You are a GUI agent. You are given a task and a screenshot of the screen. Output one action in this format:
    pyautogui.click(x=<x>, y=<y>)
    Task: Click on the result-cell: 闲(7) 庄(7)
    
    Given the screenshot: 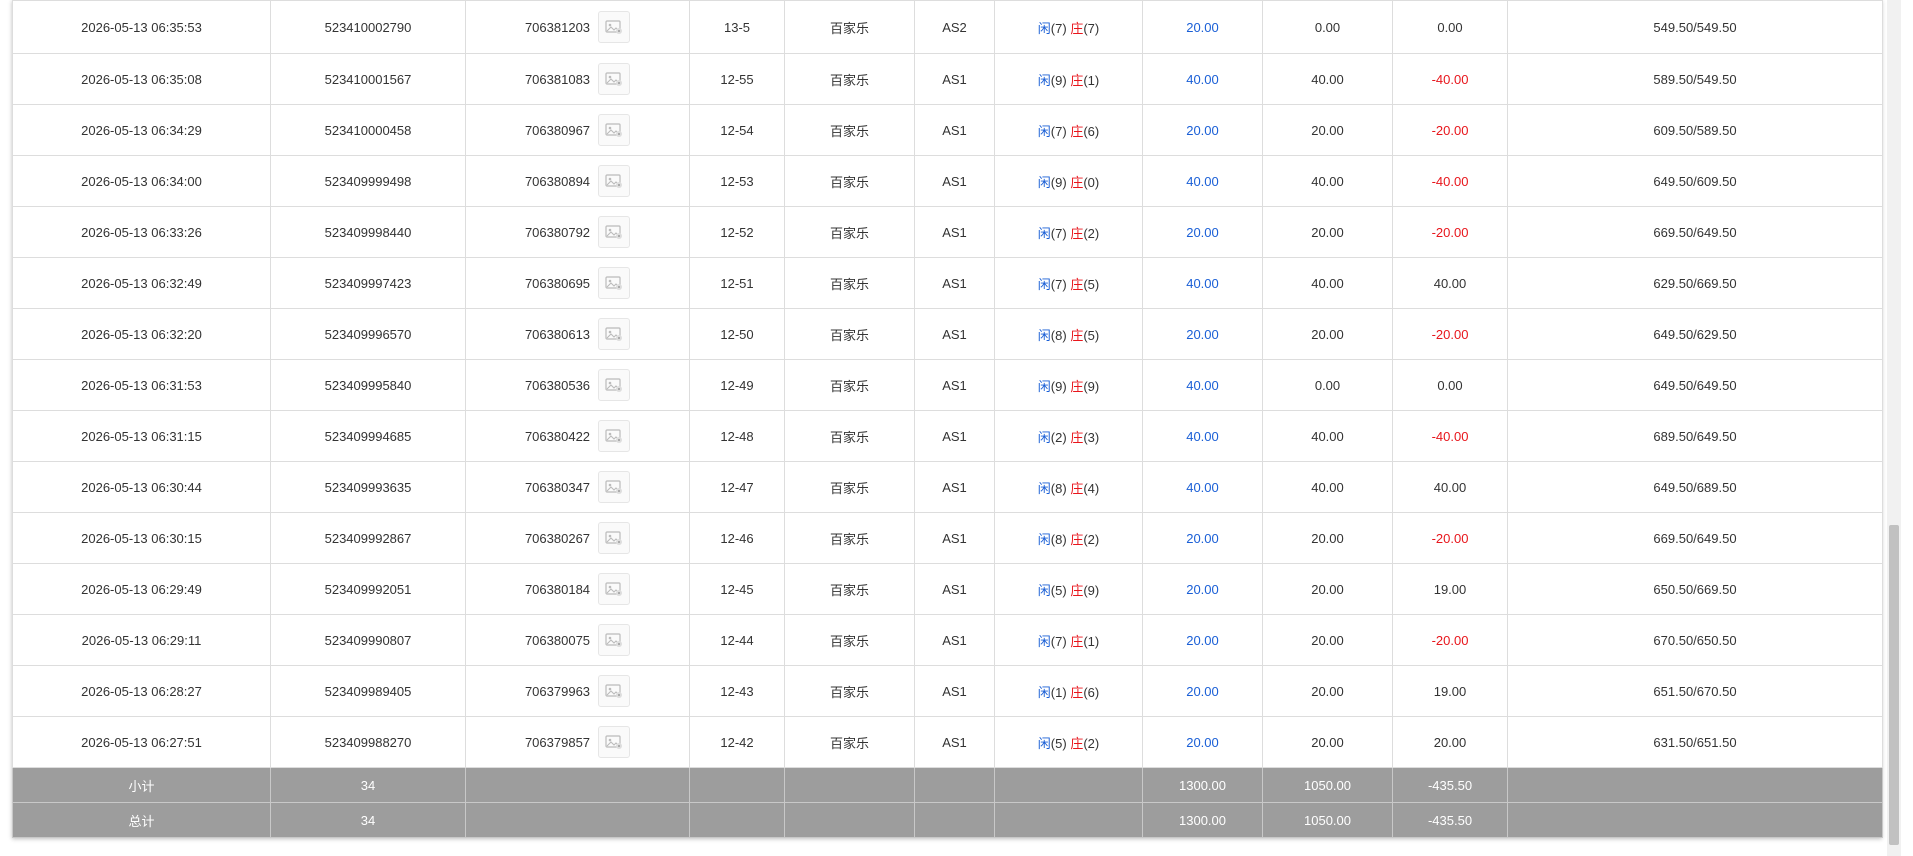 What is the action you would take?
    pyautogui.click(x=1068, y=27)
    